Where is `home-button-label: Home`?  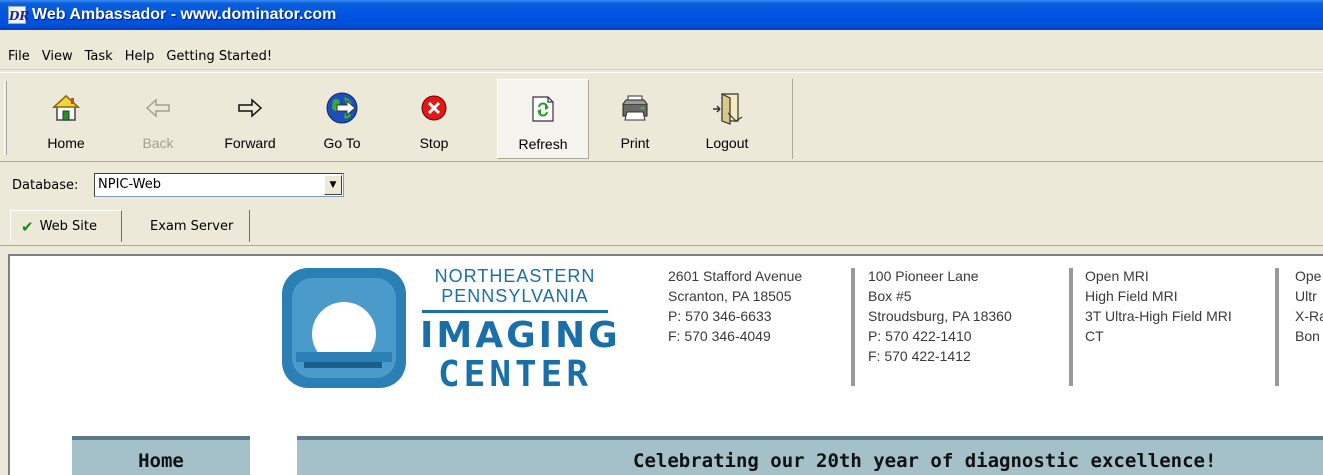
home-button-label: Home is located at coordinates (66, 143).